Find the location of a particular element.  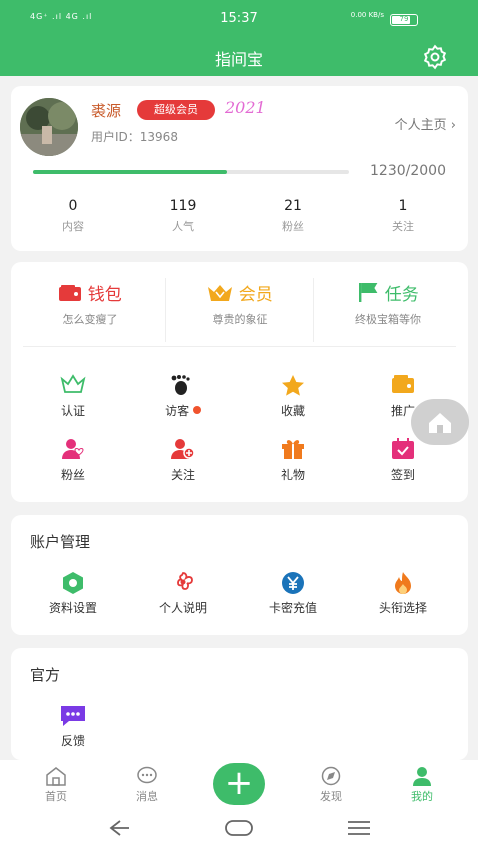

membership-entry: 会员 尊贵的象征 is located at coordinates (240, 303).